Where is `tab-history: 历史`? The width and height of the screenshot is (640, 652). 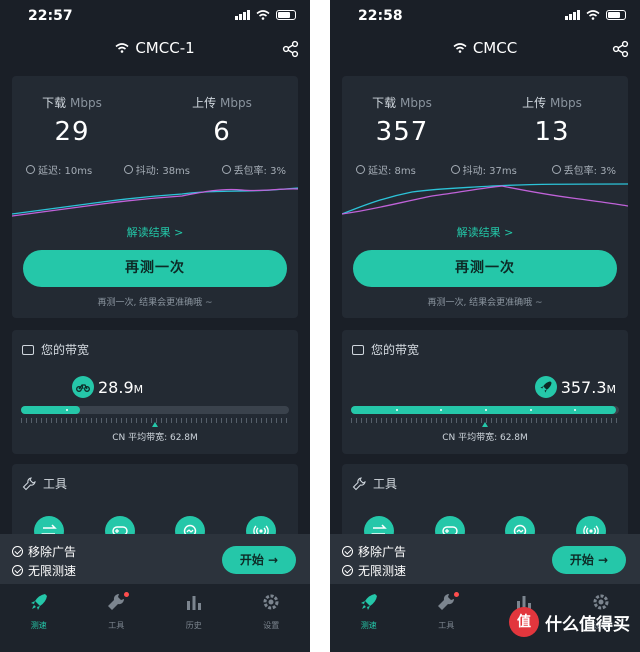
tab-history: 历史 is located at coordinates (194, 622).